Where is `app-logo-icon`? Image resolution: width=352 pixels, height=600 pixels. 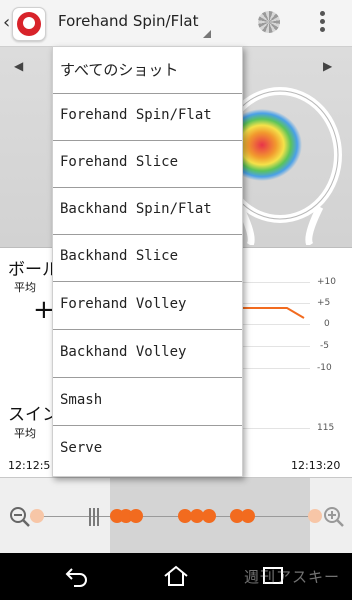 app-logo-icon is located at coordinates (29, 24).